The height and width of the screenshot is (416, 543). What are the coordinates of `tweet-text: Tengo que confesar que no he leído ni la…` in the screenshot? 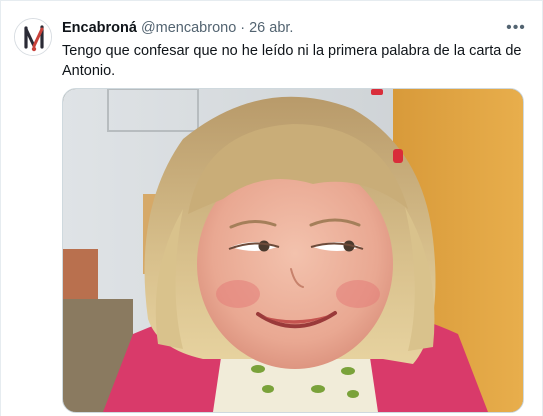 It's located at (292, 61).